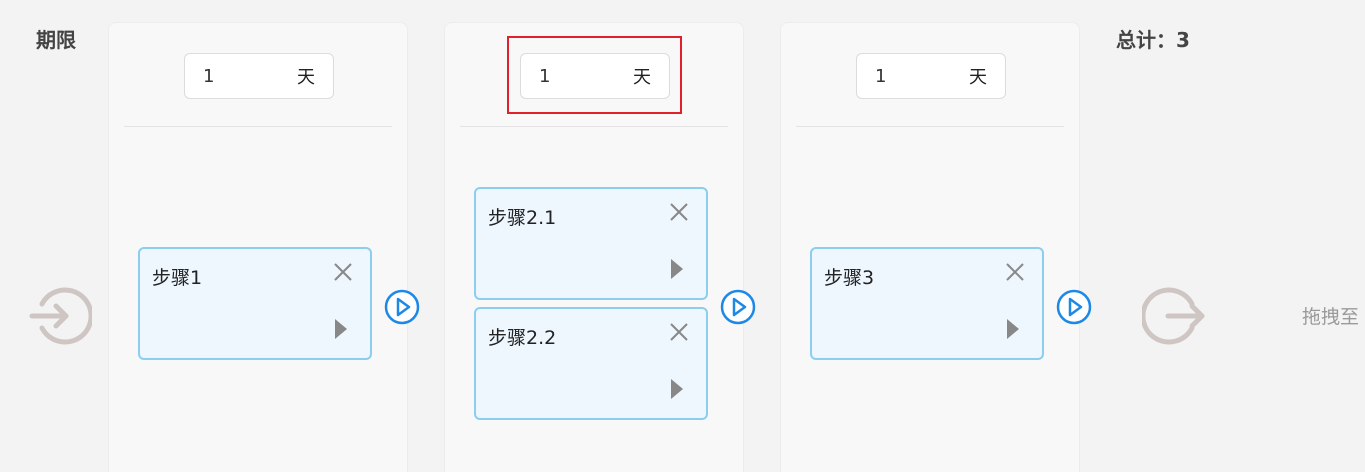 The width and height of the screenshot is (1365, 472). Describe the element at coordinates (927, 303) in the screenshot. I see `step-card-3: 步骤3` at that location.